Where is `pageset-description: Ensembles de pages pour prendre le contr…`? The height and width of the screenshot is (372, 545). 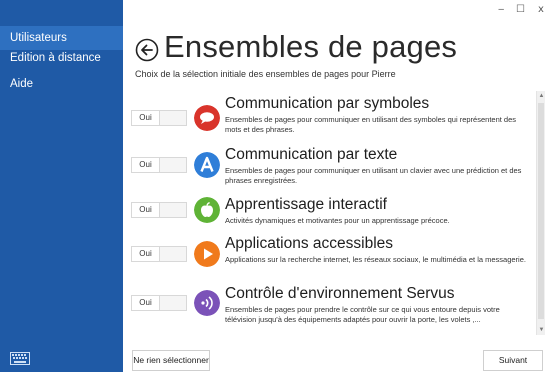 pageset-description: Ensembles de pages pour prendre le contr… is located at coordinates (362, 314).